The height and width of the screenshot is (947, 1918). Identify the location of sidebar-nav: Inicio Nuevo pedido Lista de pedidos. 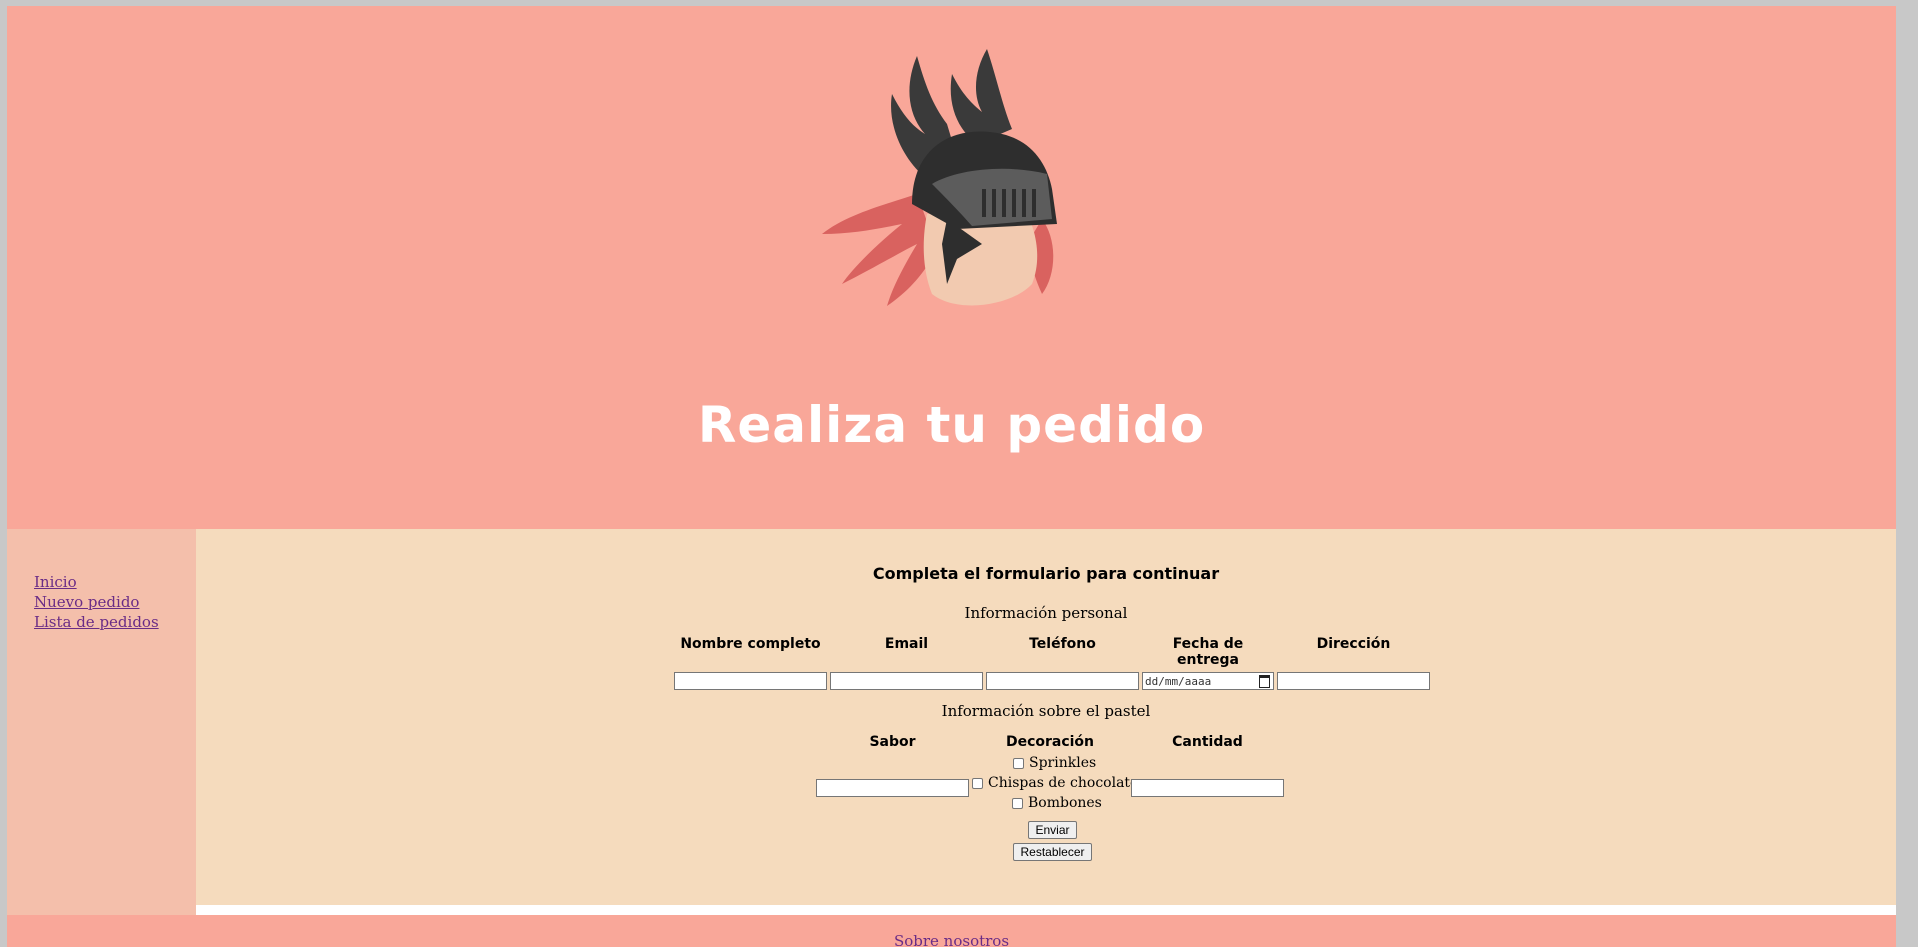
(96, 602).